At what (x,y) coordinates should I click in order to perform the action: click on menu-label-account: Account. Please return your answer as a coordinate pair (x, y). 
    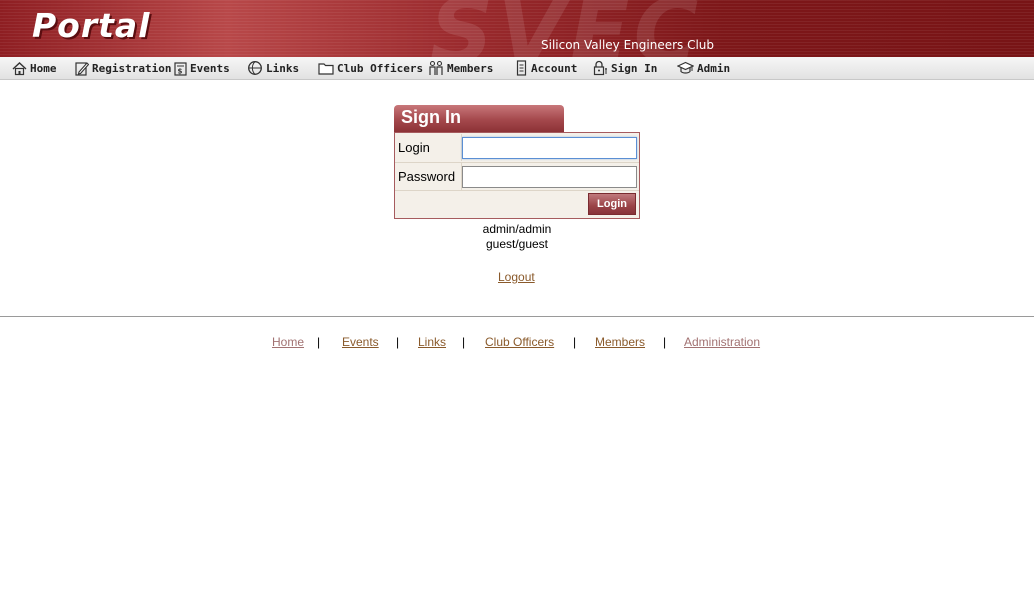
    Looking at the image, I should click on (554, 68).